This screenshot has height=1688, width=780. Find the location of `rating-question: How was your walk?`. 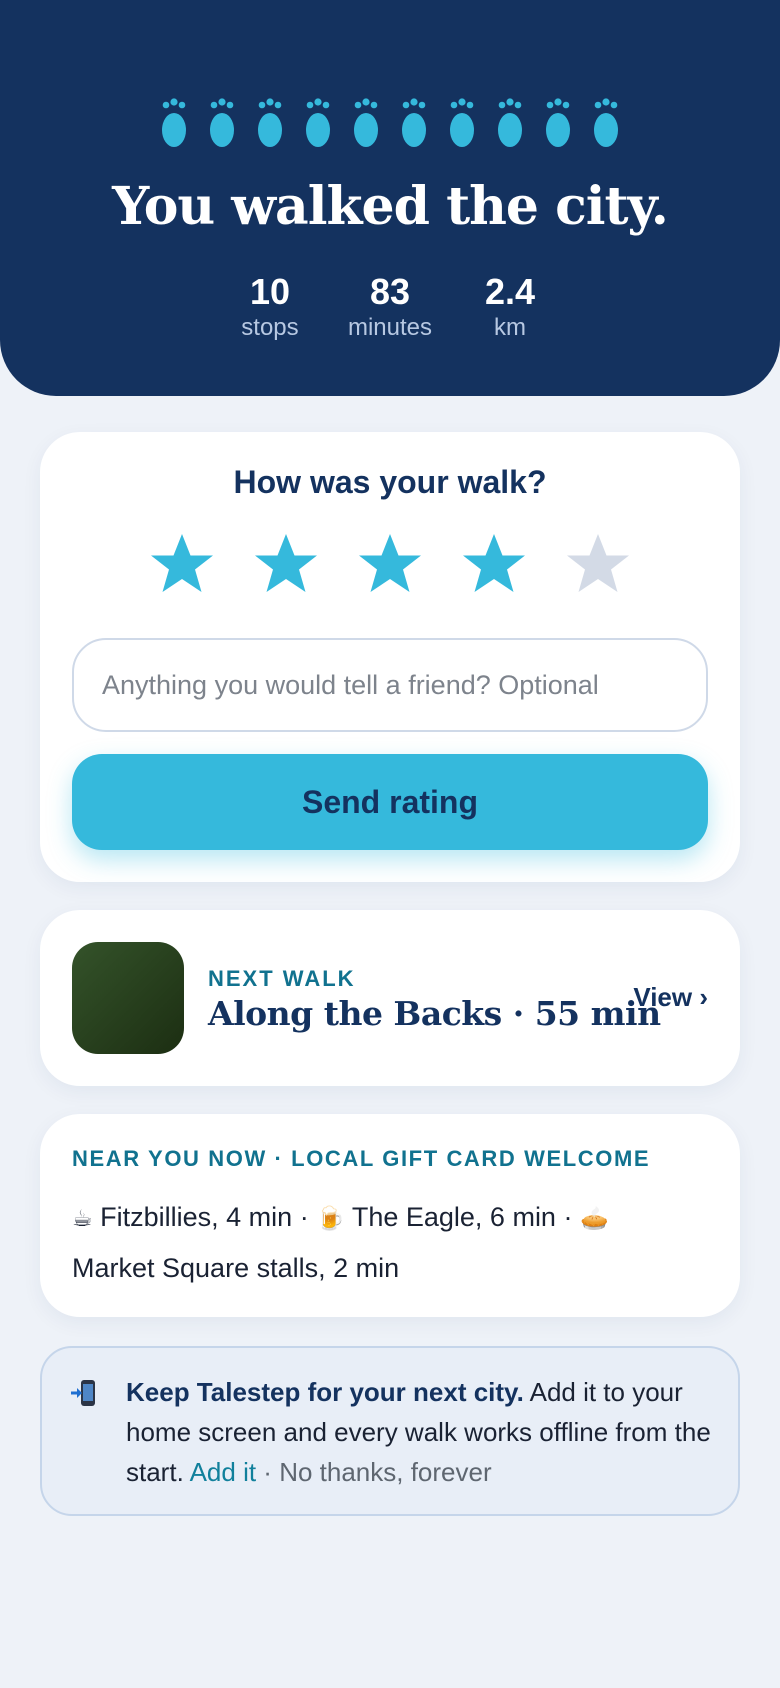

rating-question: How was your walk? is located at coordinates (390, 482).